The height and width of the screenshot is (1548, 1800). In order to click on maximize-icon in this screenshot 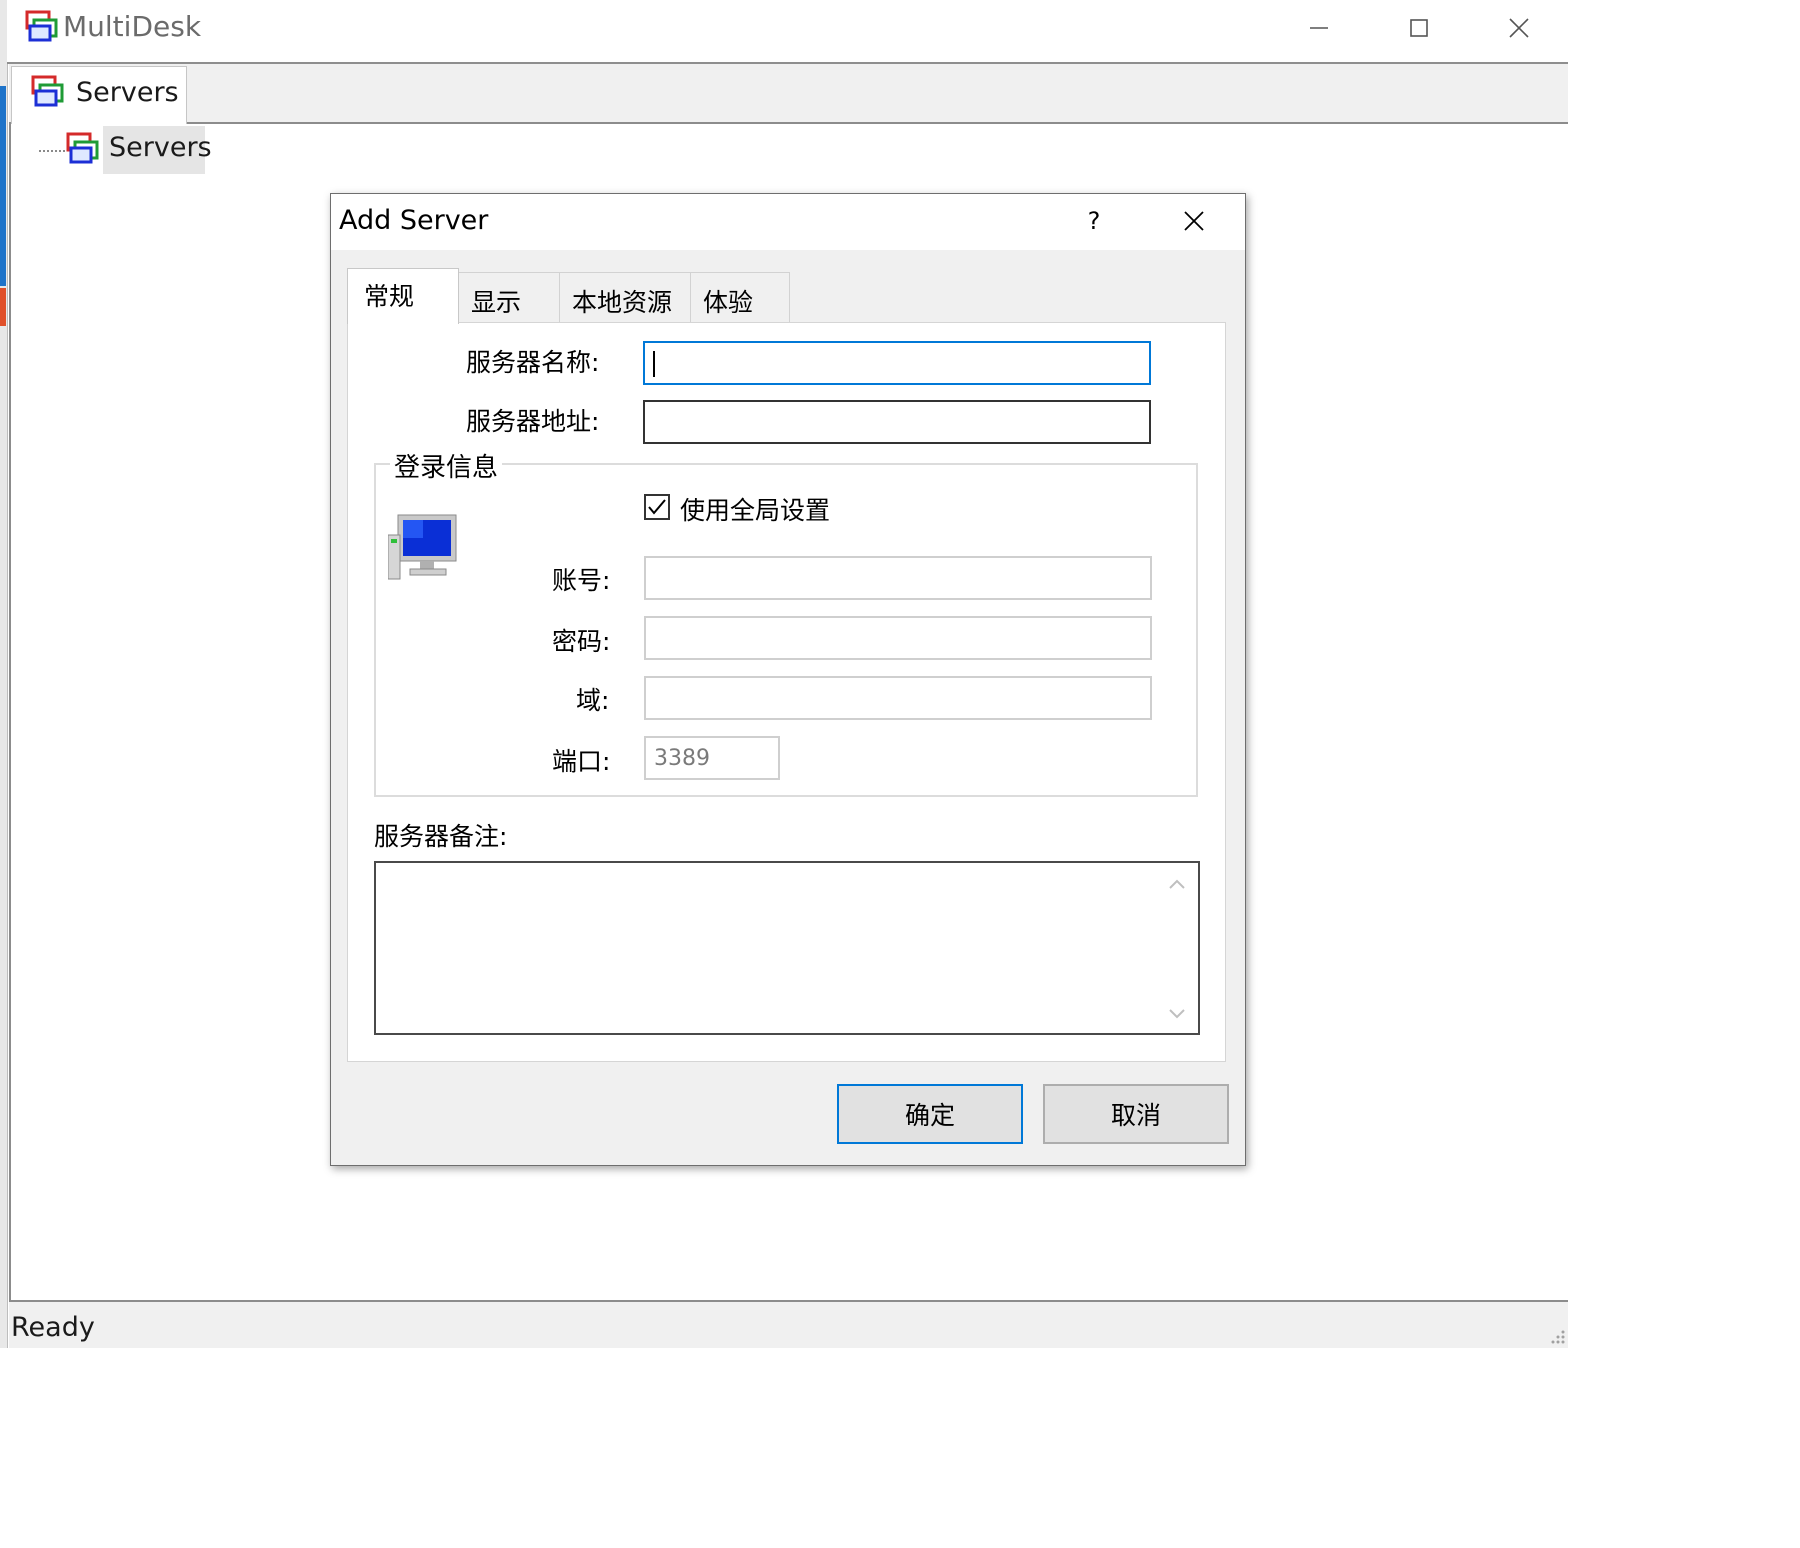, I will do `click(1419, 28)`.